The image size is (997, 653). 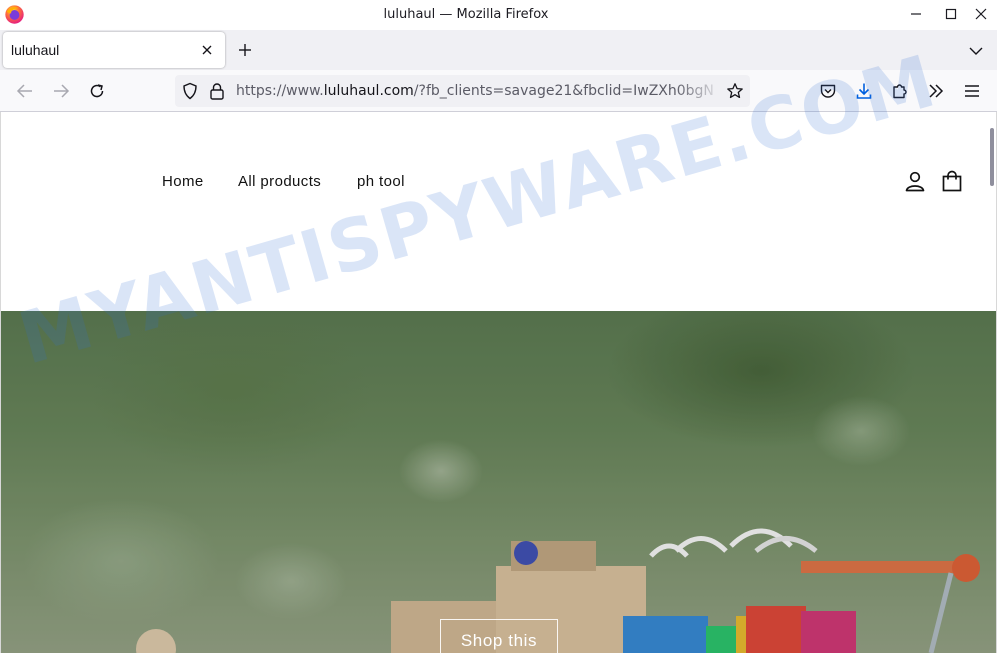 What do you see at coordinates (828, 91) in the screenshot?
I see `pocket-icon` at bounding box center [828, 91].